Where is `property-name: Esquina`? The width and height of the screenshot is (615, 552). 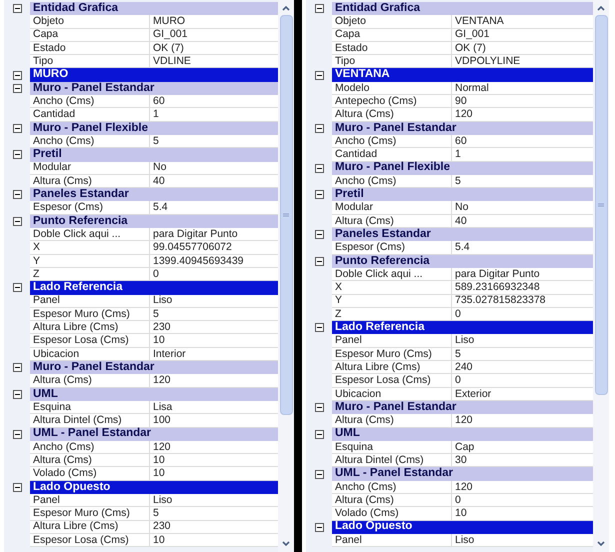 property-name: Esquina is located at coordinates (90, 407).